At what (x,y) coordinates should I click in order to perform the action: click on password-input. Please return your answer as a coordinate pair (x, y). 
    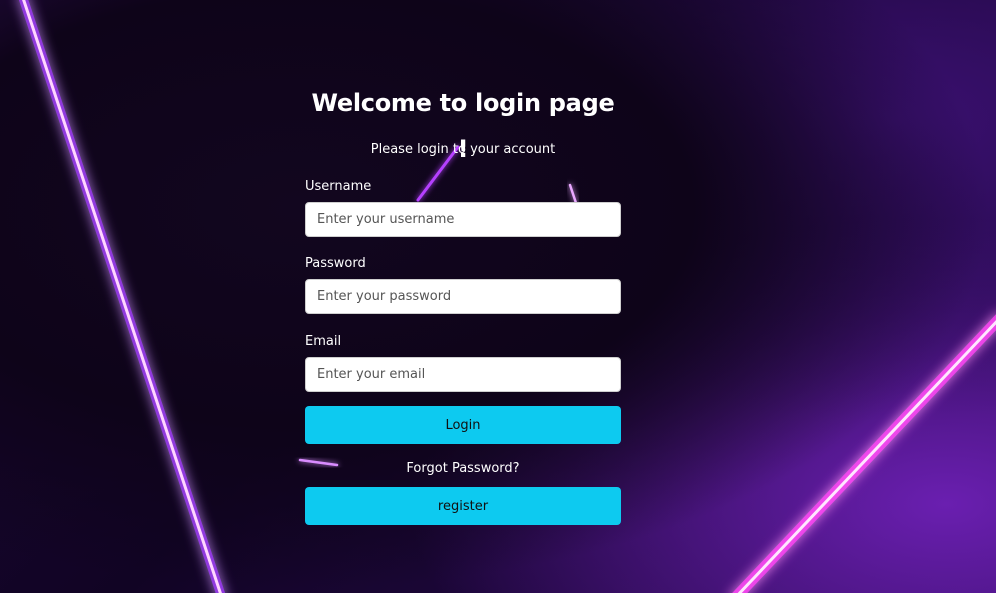
    Looking at the image, I should click on (463, 296).